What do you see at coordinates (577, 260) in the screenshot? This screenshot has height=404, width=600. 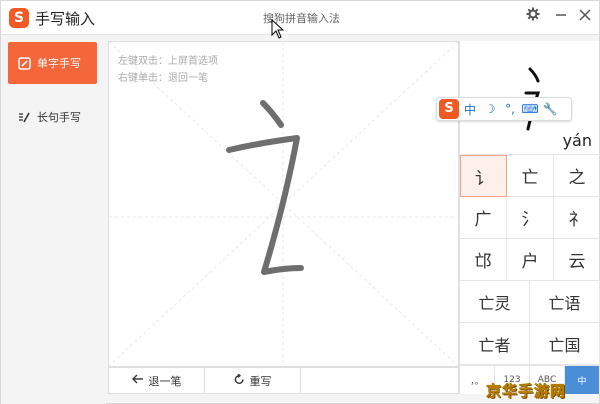 I see `candidate-cell: 云` at bounding box center [577, 260].